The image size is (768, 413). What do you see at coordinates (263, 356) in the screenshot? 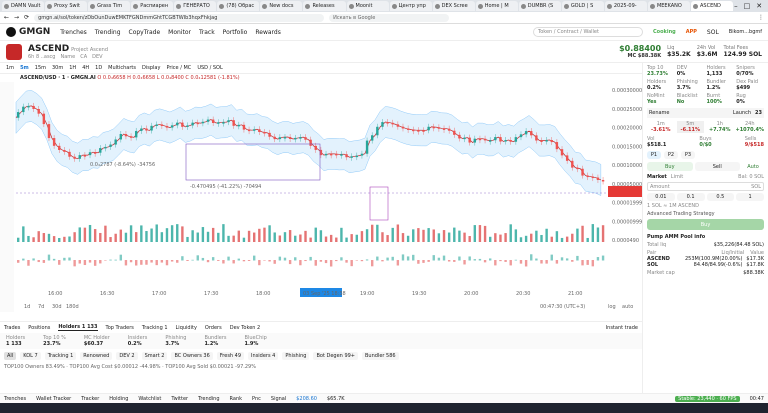
I see `holder-filter: Insiders 4` at bounding box center [263, 356].